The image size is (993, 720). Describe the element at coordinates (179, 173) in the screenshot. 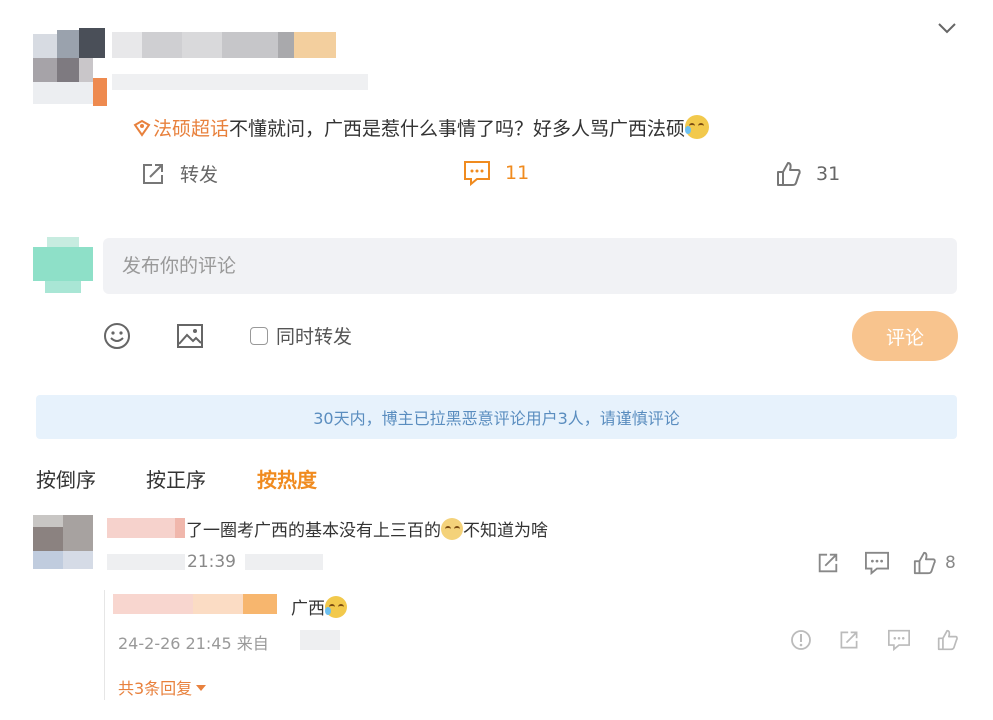

I see `repost-button: 转发` at that location.